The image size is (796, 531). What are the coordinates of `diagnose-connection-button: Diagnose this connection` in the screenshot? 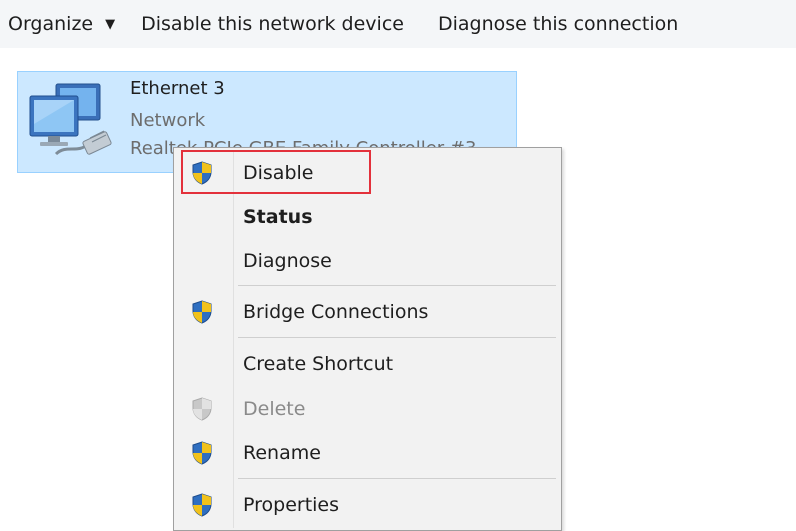 It's located at (558, 24).